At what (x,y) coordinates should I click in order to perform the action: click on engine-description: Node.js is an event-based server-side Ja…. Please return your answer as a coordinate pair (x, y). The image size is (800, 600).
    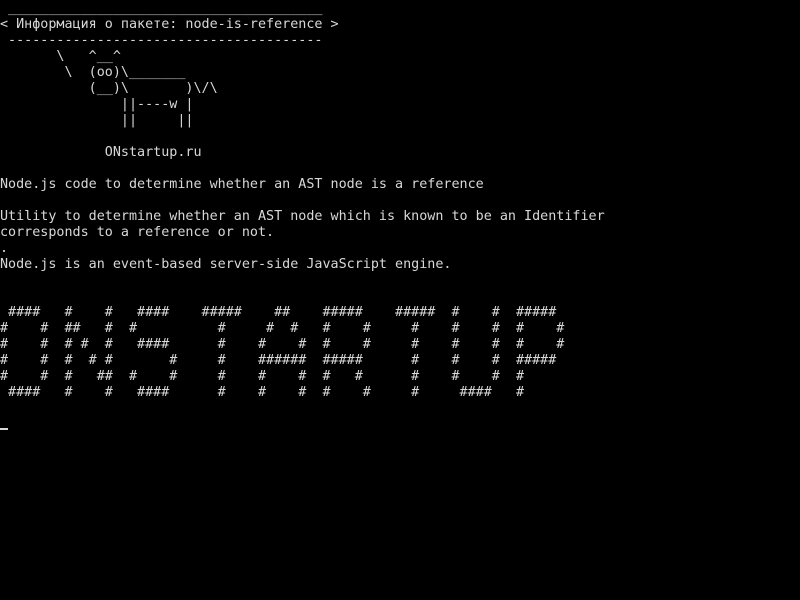
    Looking at the image, I should click on (226, 264).